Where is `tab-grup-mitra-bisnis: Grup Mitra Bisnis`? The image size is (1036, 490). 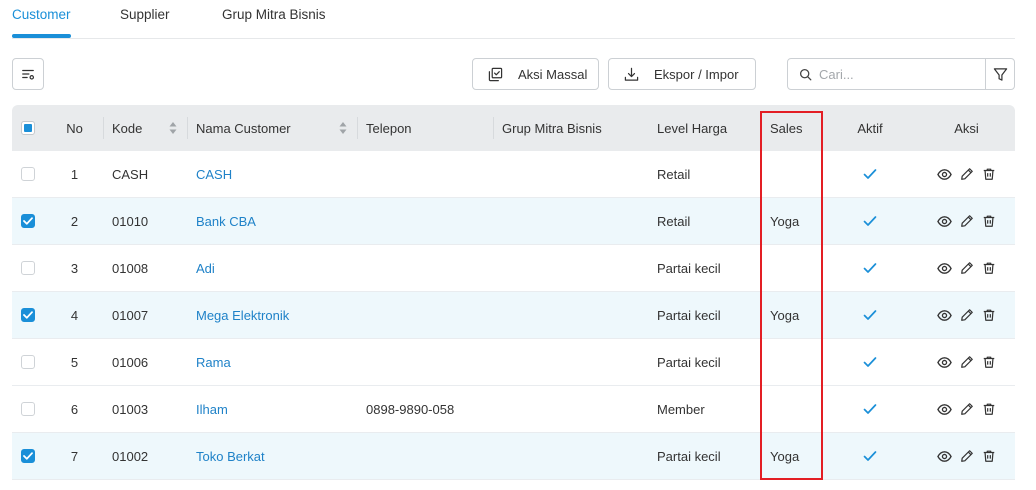
tab-grup-mitra-bisnis: Grup Mitra Bisnis is located at coordinates (274, 15).